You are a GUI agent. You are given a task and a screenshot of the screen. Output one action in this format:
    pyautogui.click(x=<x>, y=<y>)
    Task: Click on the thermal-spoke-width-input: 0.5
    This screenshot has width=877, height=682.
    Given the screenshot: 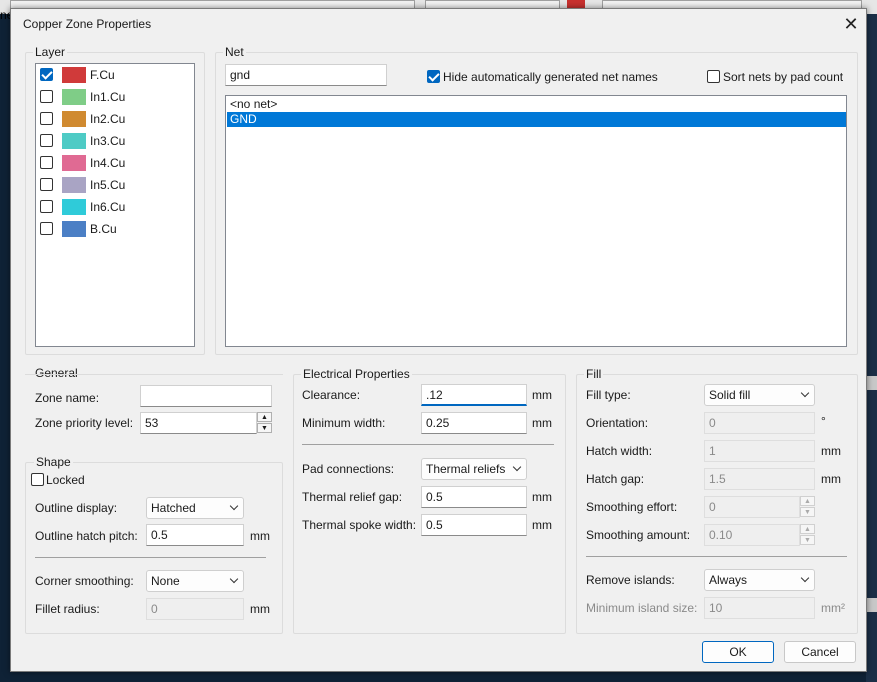 What is the action you would take?
    pyautogui.click(x=474, y=525)
    